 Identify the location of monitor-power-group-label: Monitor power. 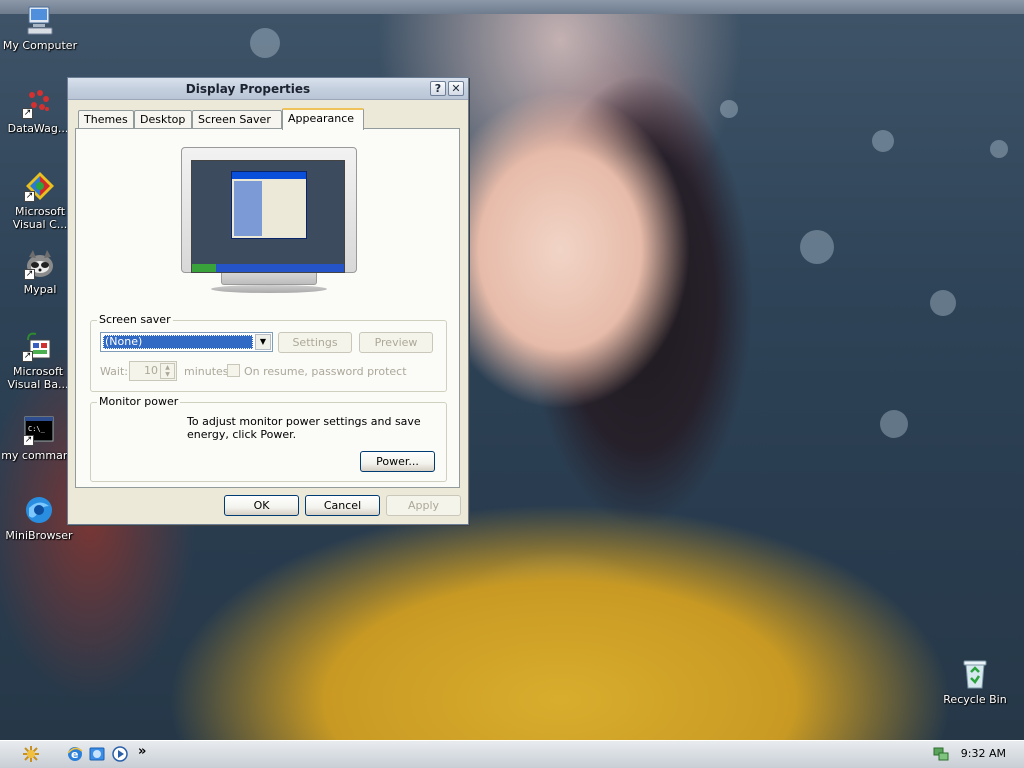
(139, 401).